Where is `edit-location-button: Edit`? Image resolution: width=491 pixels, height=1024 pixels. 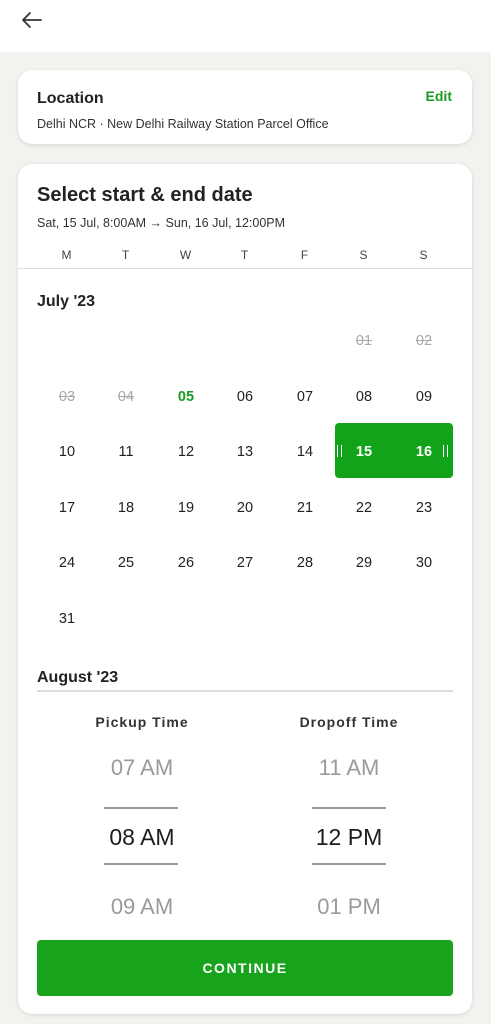 edit-location-button: Edit is located at coordinates (439, 96).